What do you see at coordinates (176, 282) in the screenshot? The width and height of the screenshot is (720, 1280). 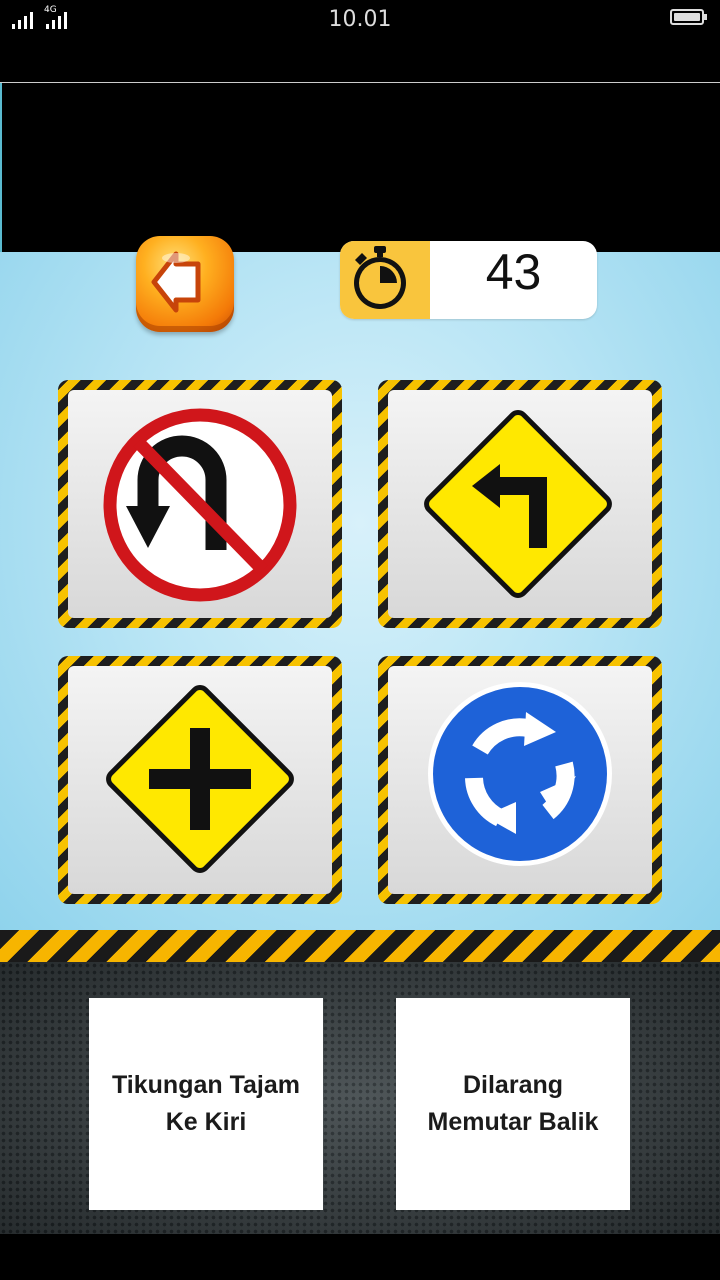 I see `arrow-left-icon` at bounding box center [176, 282].